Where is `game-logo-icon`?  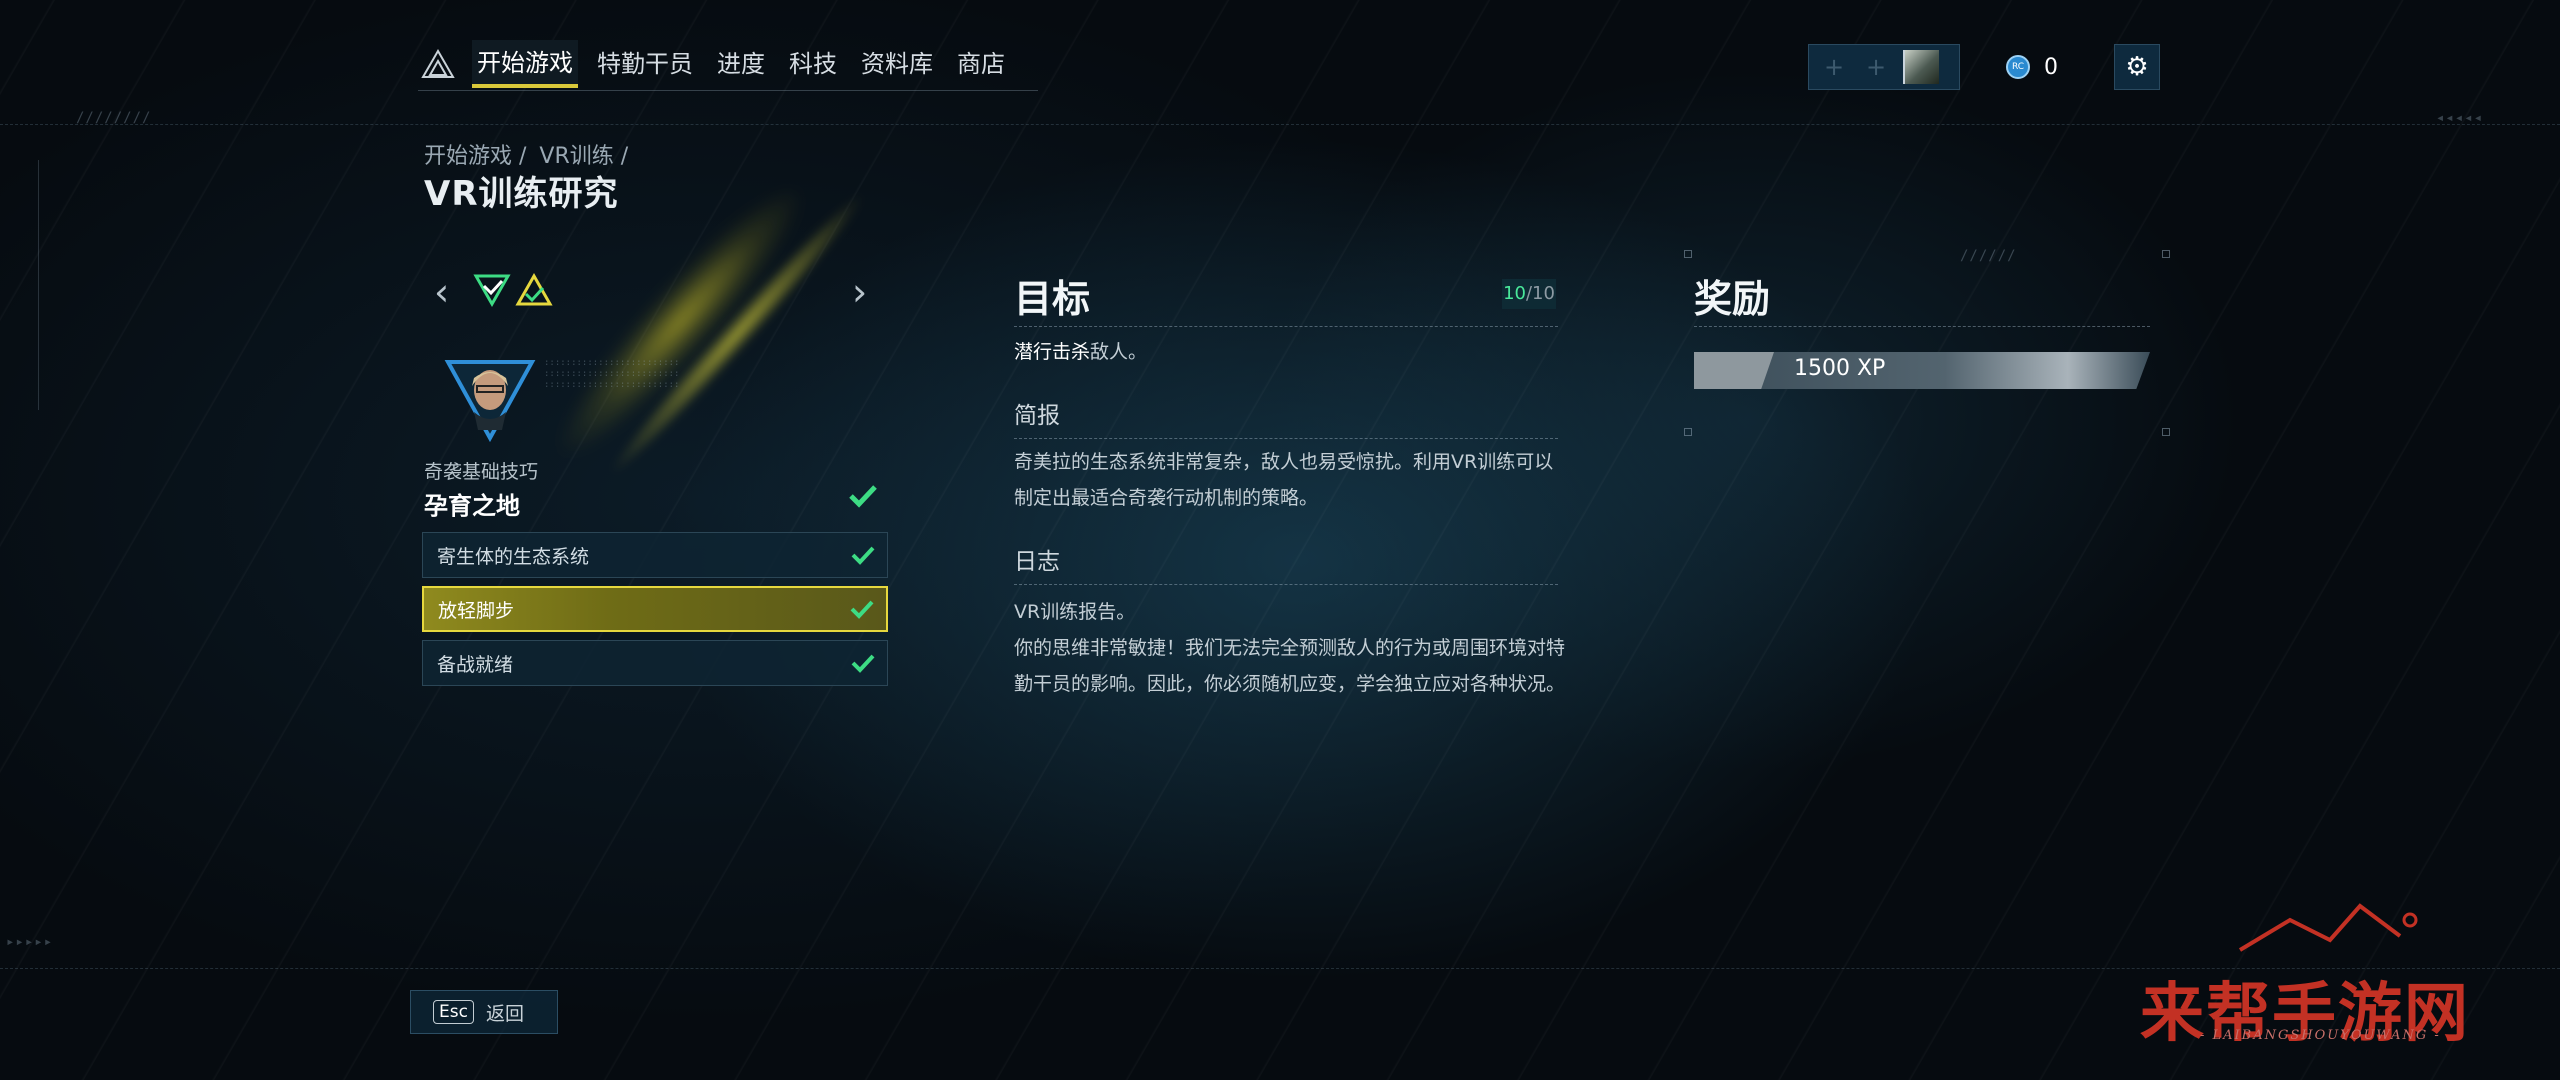
game-logo-icon is located at coordinates (438, 64).